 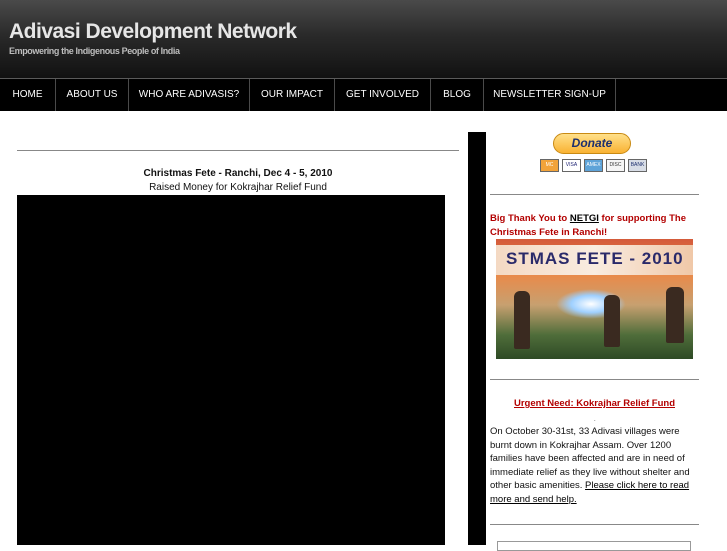 I want to click on discover-icon: DISC, so click(x=615, y=165).